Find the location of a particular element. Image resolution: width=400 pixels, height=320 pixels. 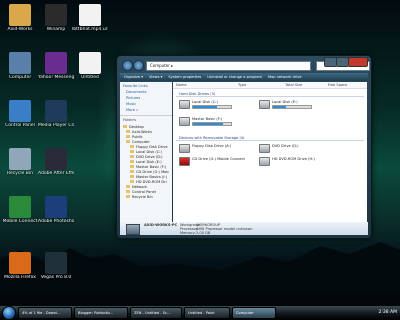

memory-value: 2.00 GB is located at coordinates (203, 233).